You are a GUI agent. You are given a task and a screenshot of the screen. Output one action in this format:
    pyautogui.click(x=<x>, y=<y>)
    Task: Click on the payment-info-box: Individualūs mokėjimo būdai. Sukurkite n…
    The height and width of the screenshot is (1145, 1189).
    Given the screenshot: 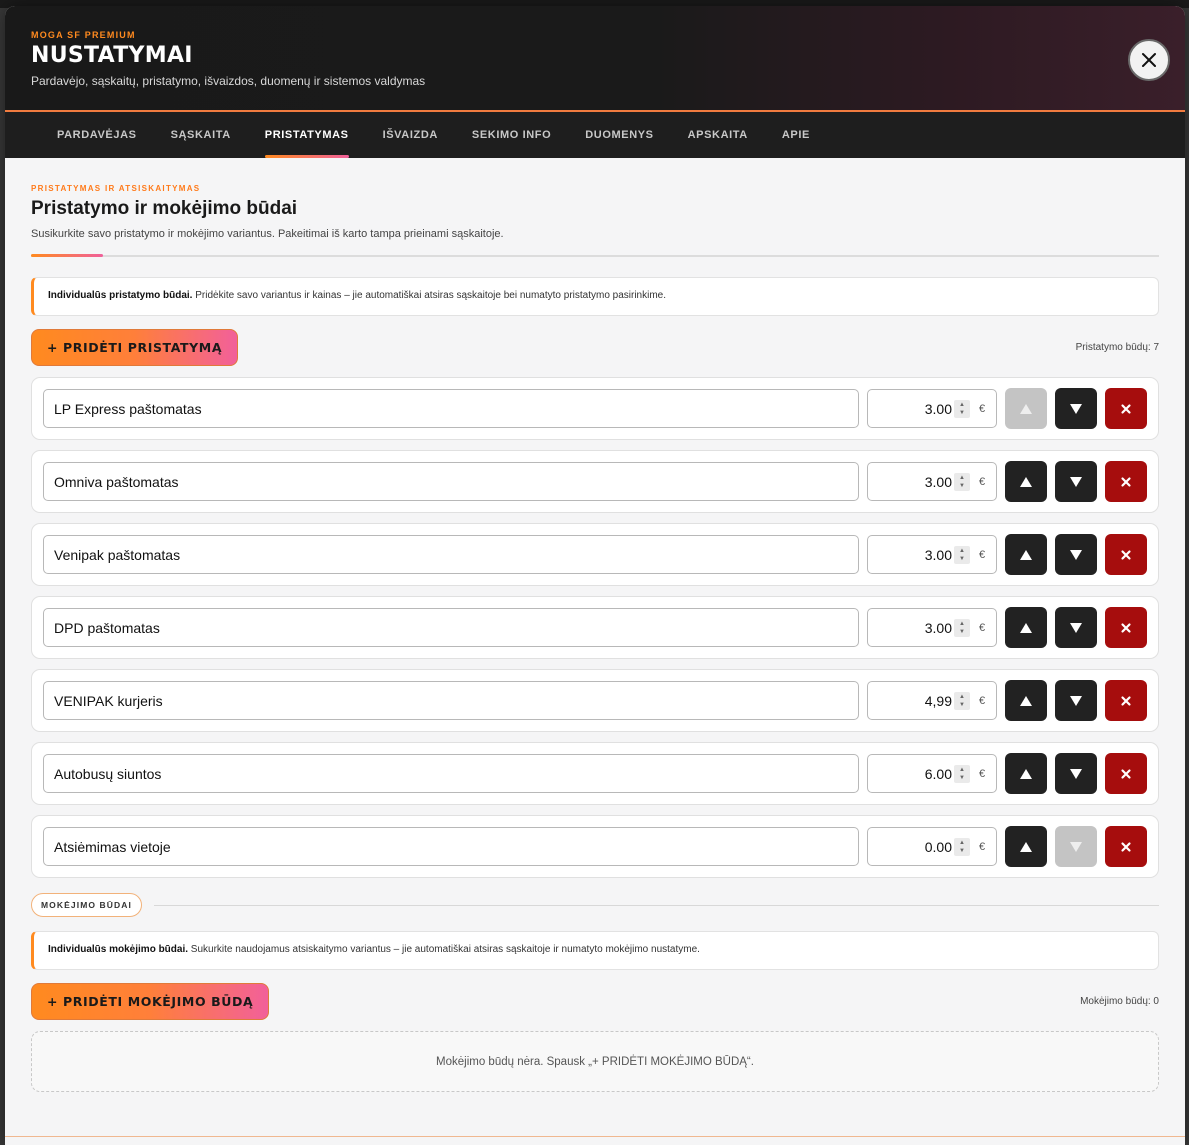 What is the action you would take?
    pyautogui.click(x=595, y=950)
    